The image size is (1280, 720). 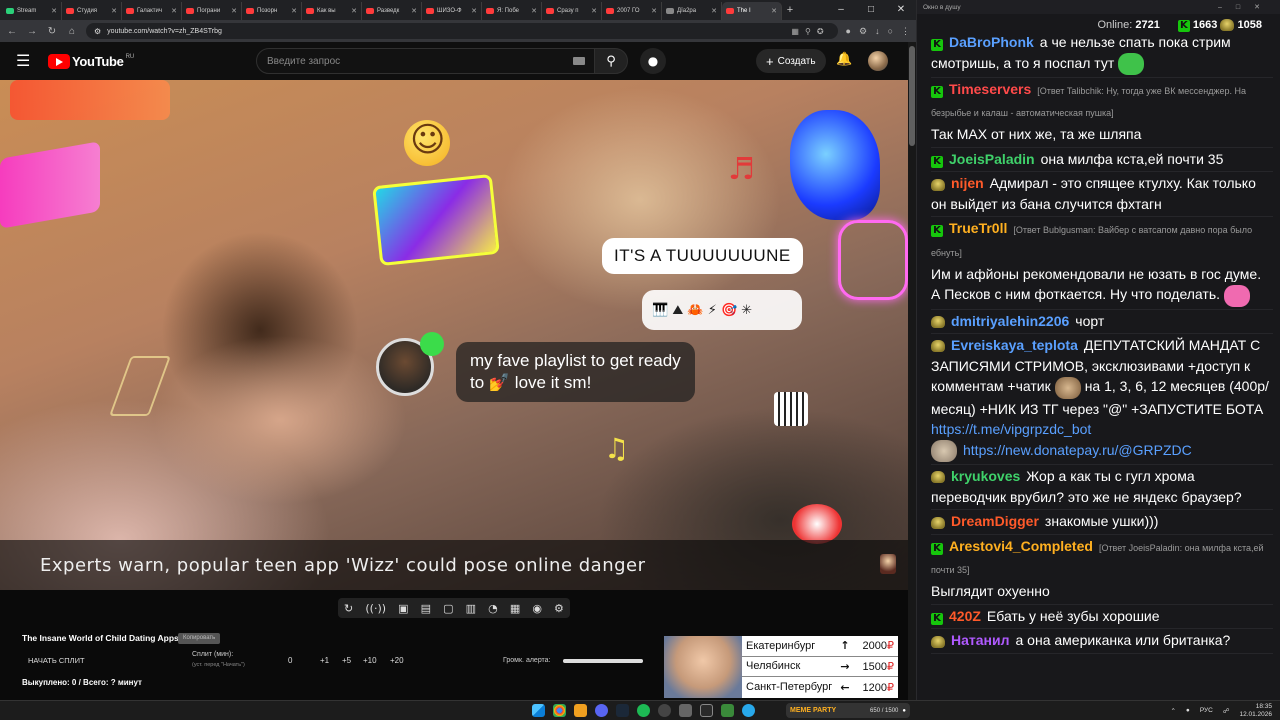 I want to click on chat-message: DreamDigger знакомые ушки))), so click(x=1102, y=522).